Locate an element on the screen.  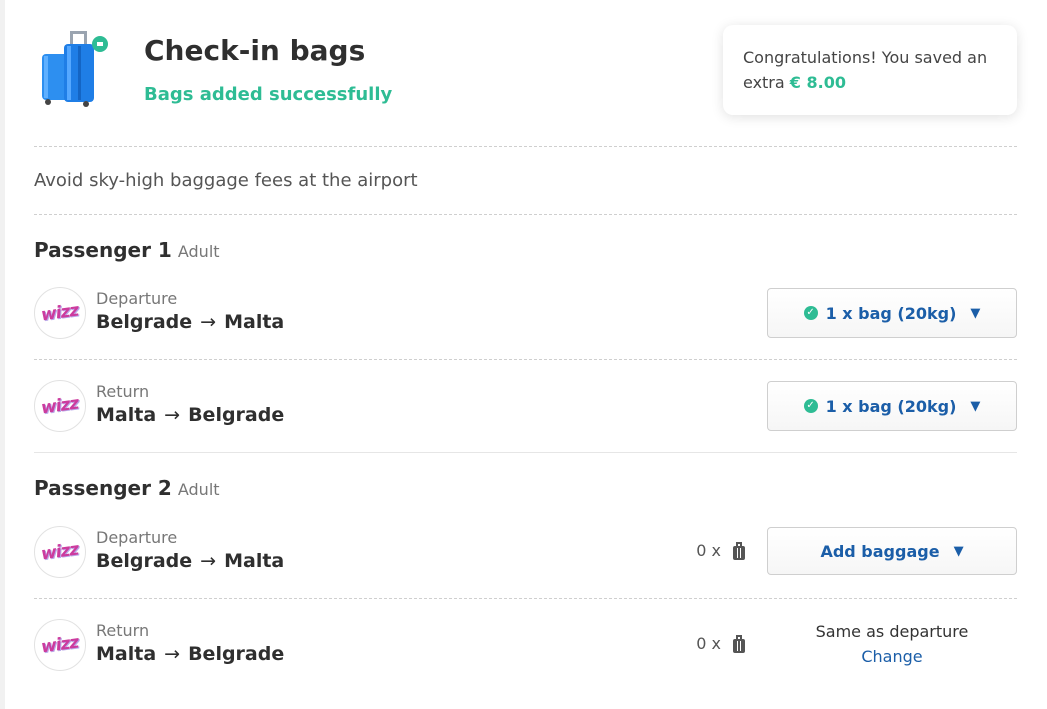
passenger-heading: Passenger 2 Adult is located at coordinates (127, 488).